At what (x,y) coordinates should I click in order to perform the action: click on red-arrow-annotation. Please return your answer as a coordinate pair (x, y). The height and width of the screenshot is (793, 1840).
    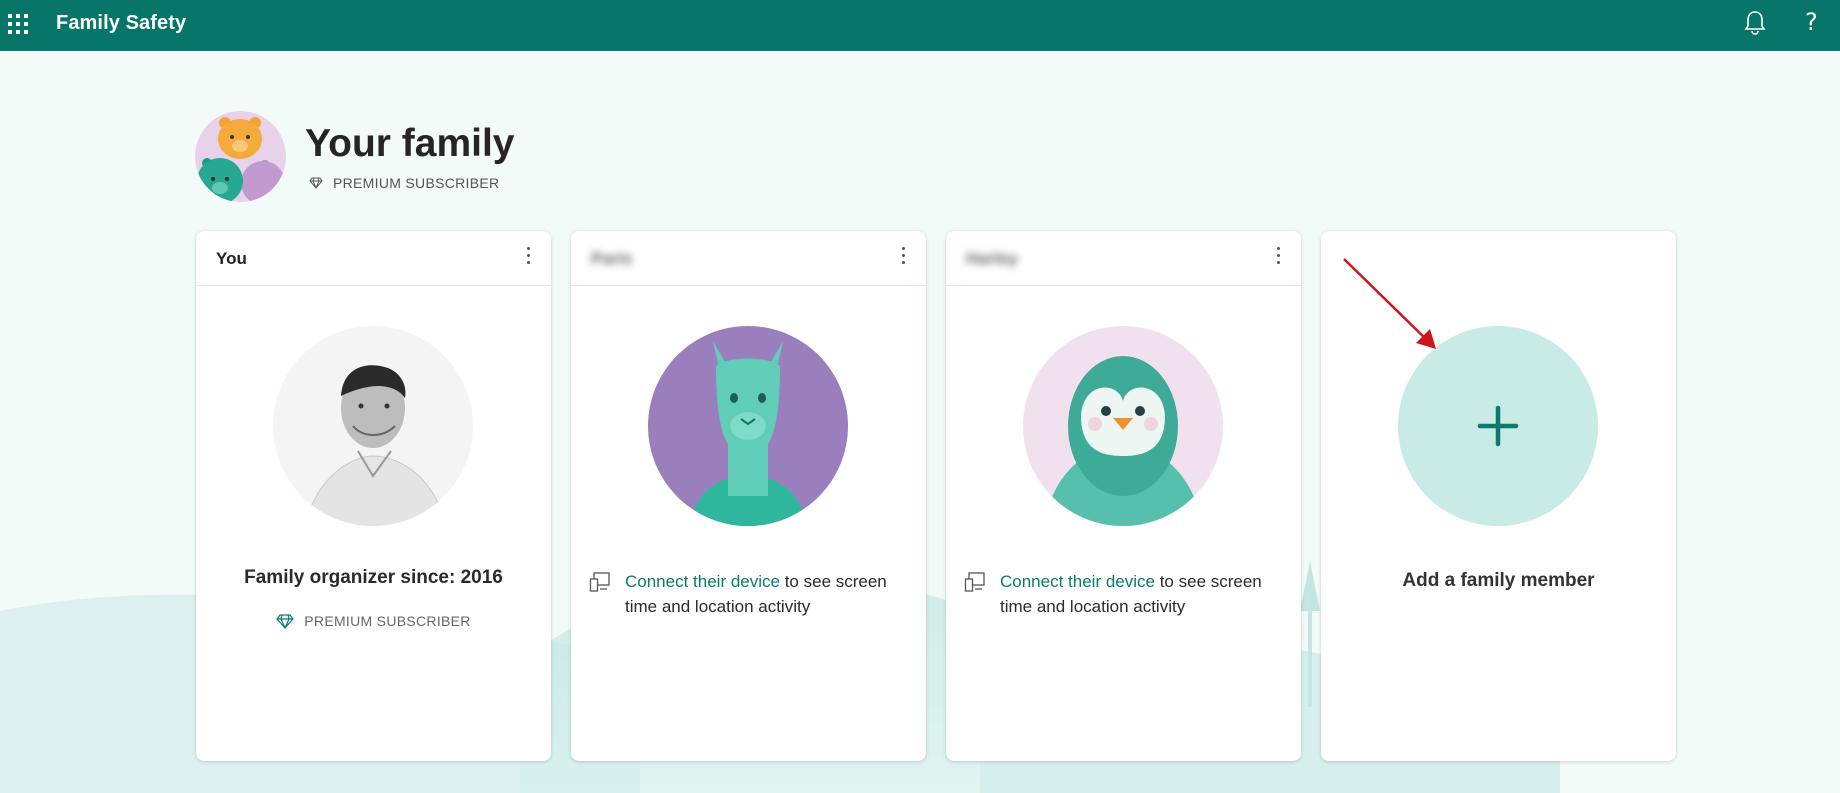
    Looking at the image, I should click on (1389, 303).